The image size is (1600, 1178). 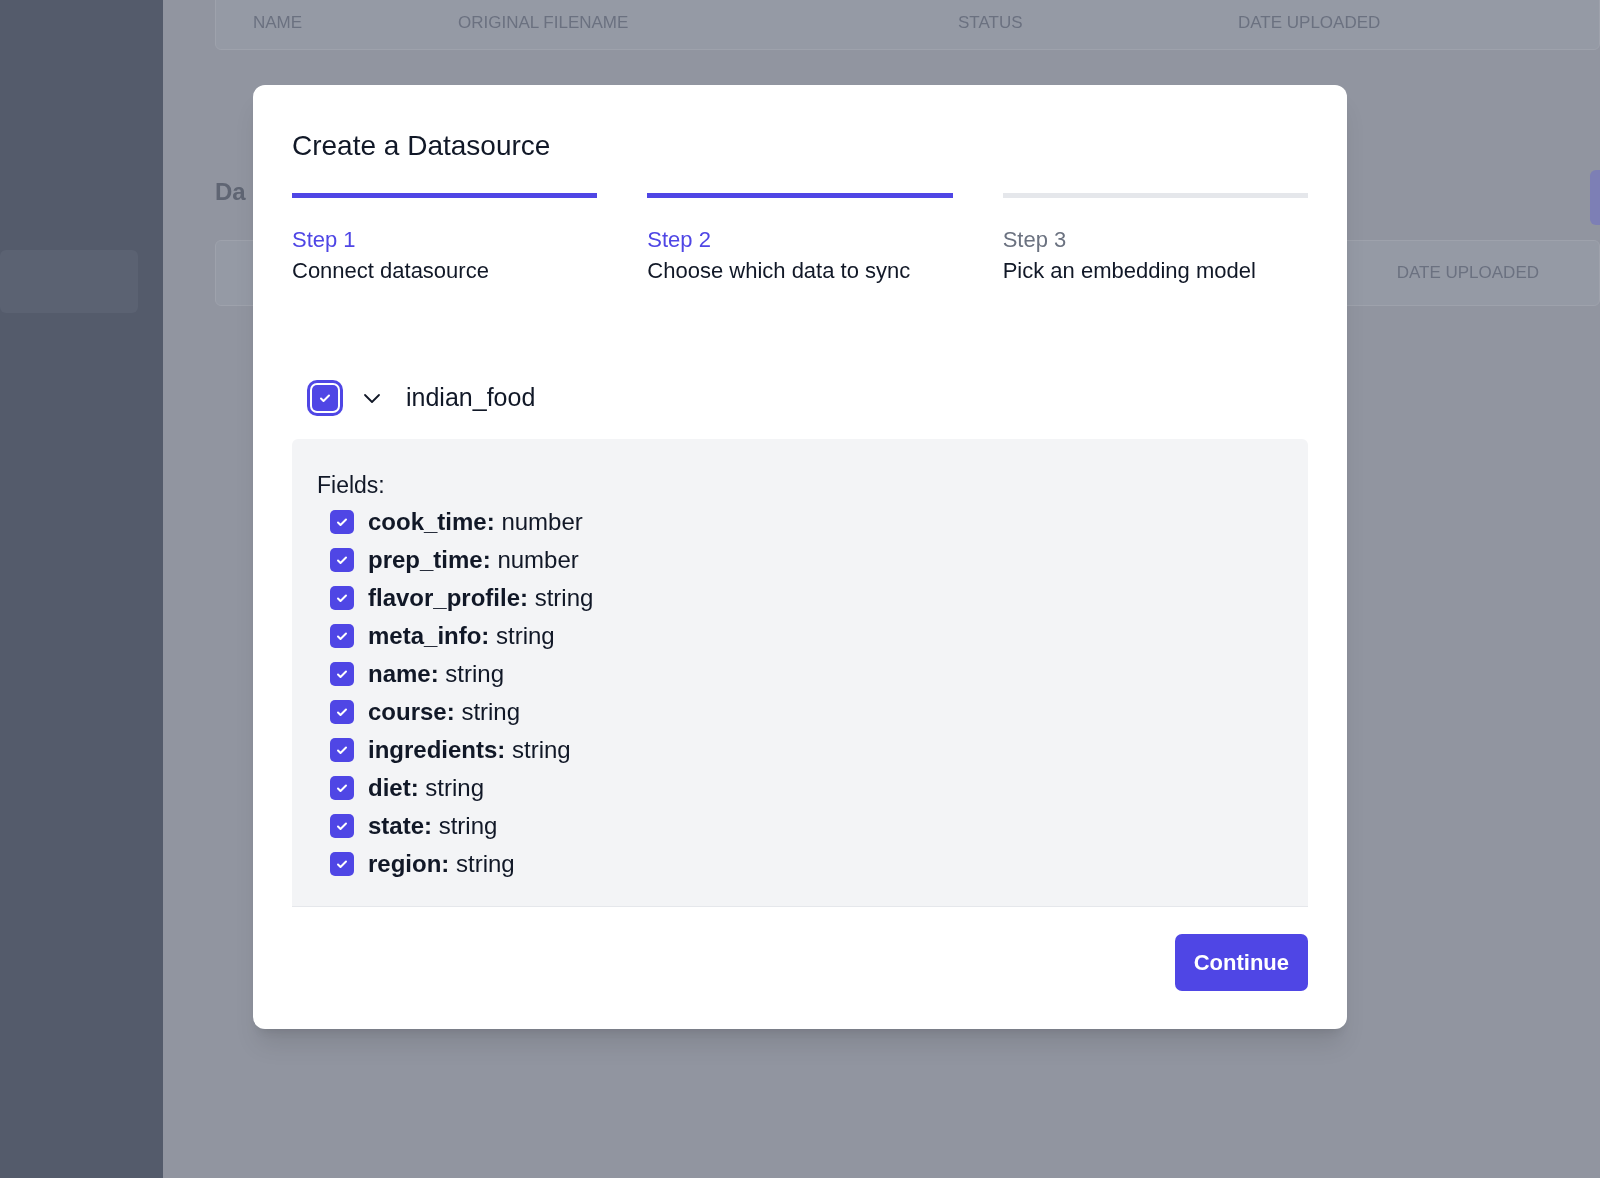 I want to click on step-title: Choose which data to sync, so click(x=779, y=271).